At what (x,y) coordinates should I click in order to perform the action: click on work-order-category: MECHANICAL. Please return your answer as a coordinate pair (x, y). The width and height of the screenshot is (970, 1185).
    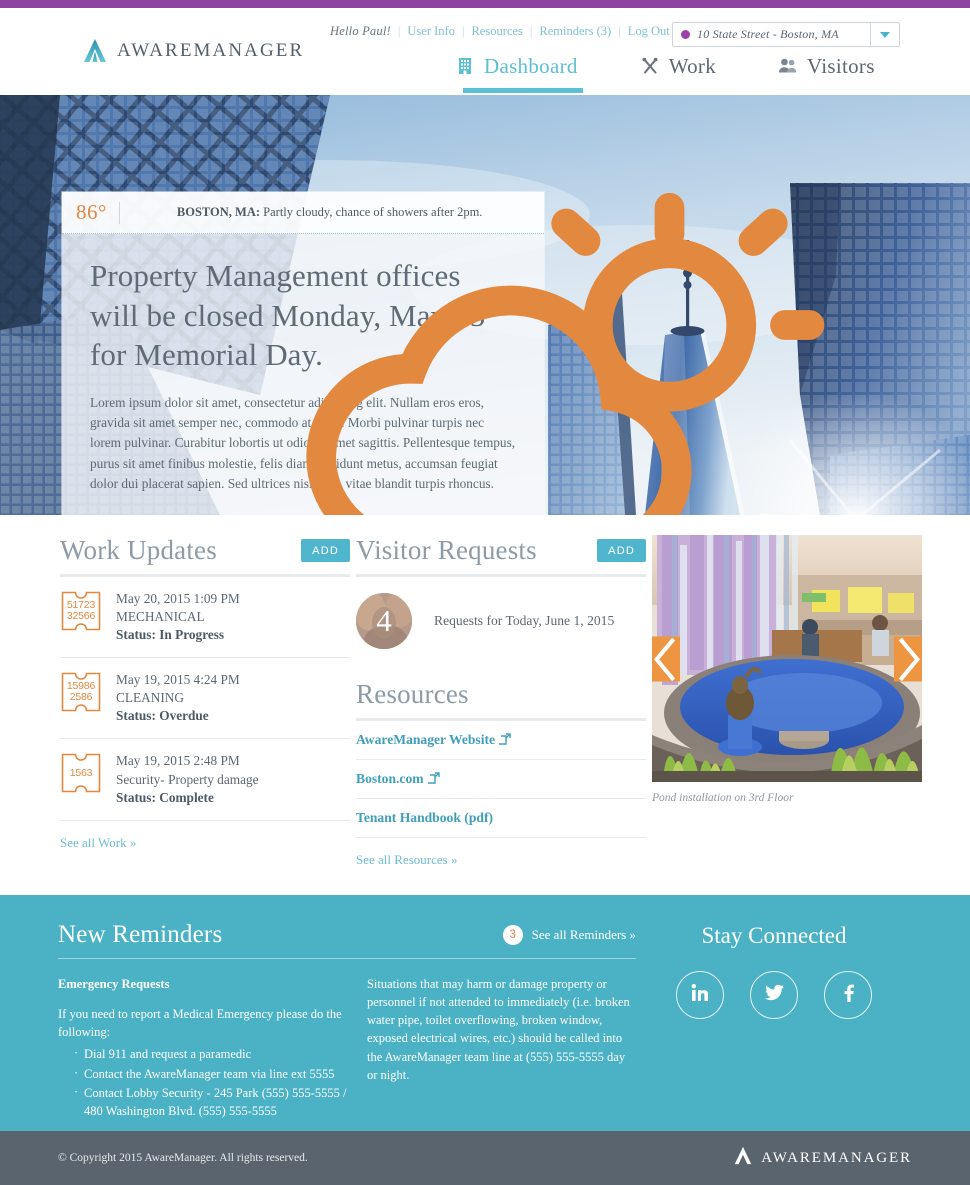
    Looking at the image, I should click on (160, 617).